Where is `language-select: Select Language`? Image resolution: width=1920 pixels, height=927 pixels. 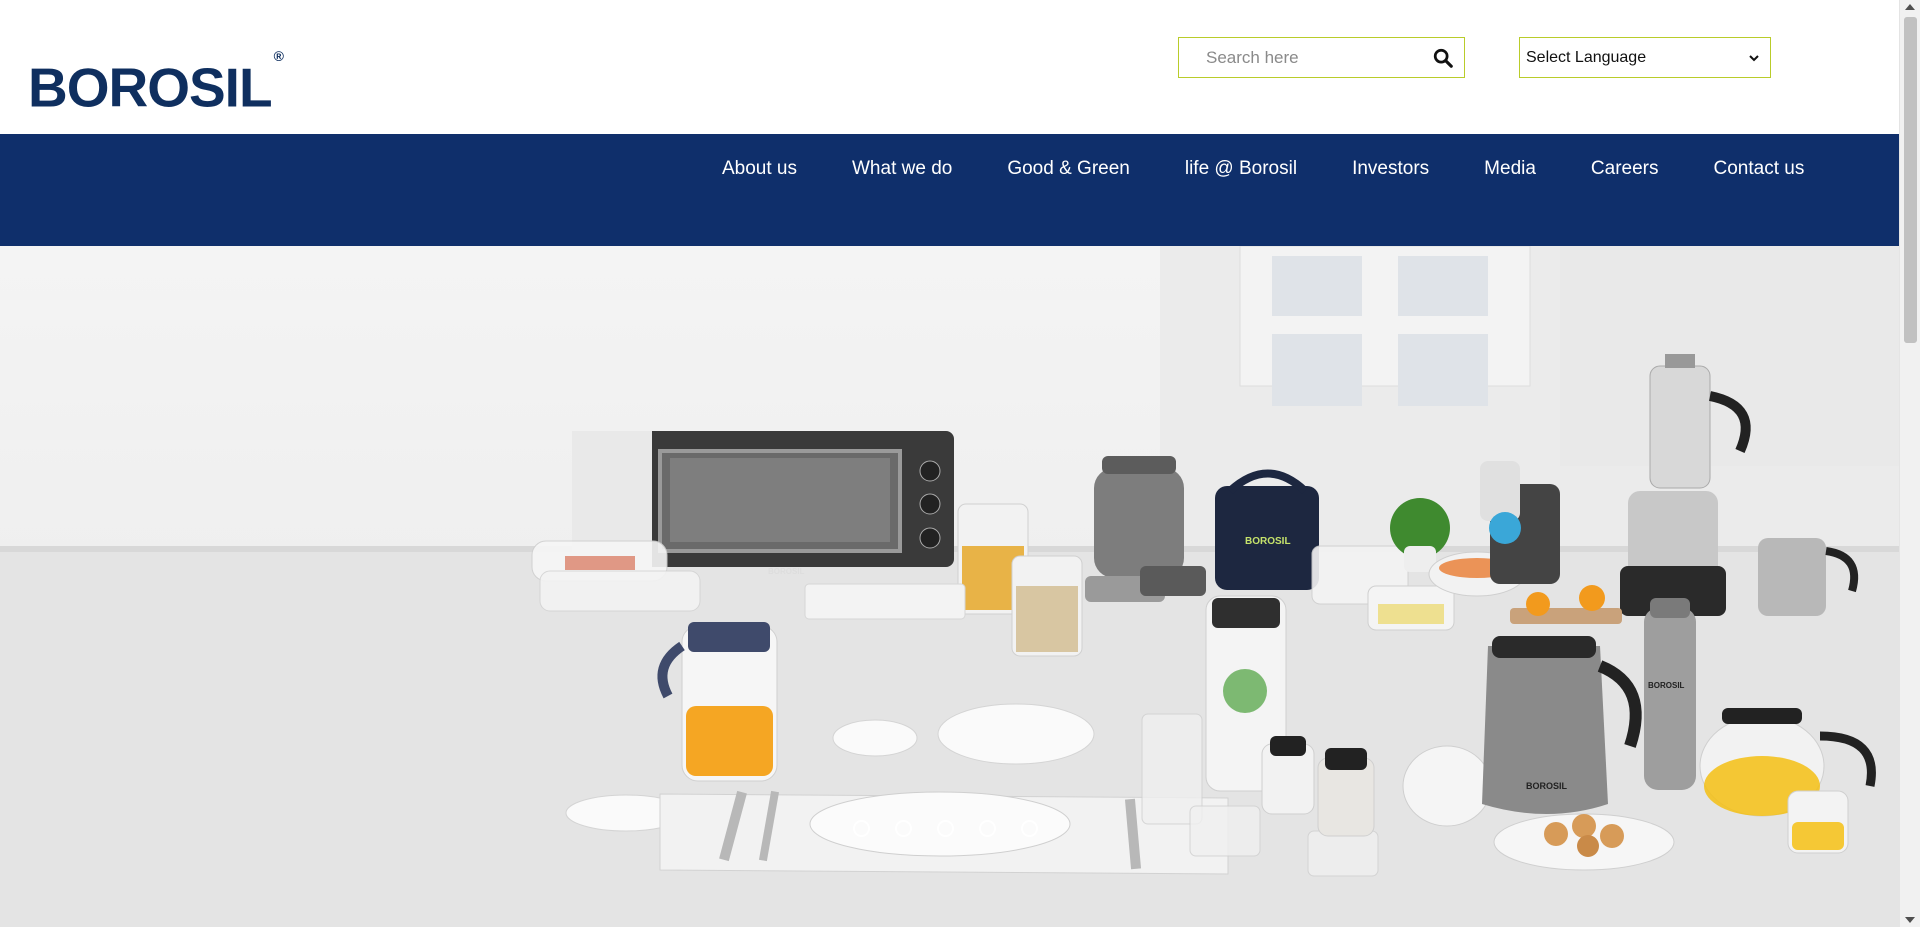
language-select: Select Language is located at coordinates (1645, 57).